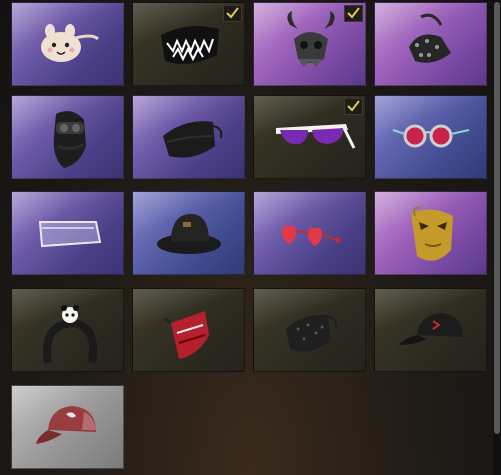  Describe the element at coordinates (312, 333) in the screenshot. I see `patterned-mask-icon` at that location.